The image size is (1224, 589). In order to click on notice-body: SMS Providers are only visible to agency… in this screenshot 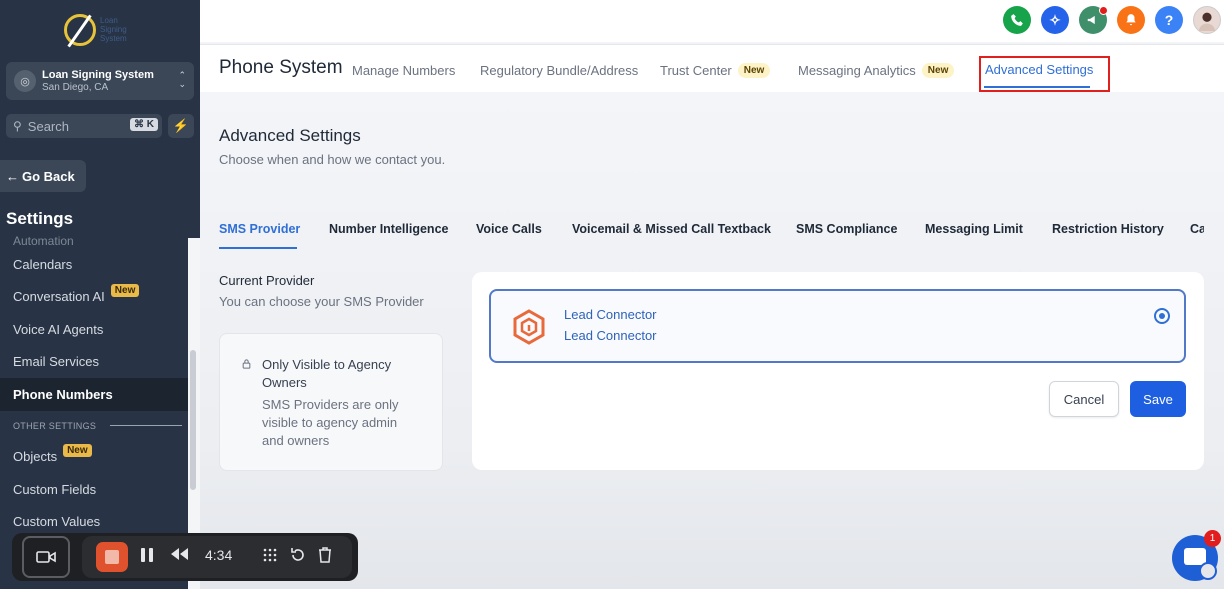, I will do `click(330, 422)`.